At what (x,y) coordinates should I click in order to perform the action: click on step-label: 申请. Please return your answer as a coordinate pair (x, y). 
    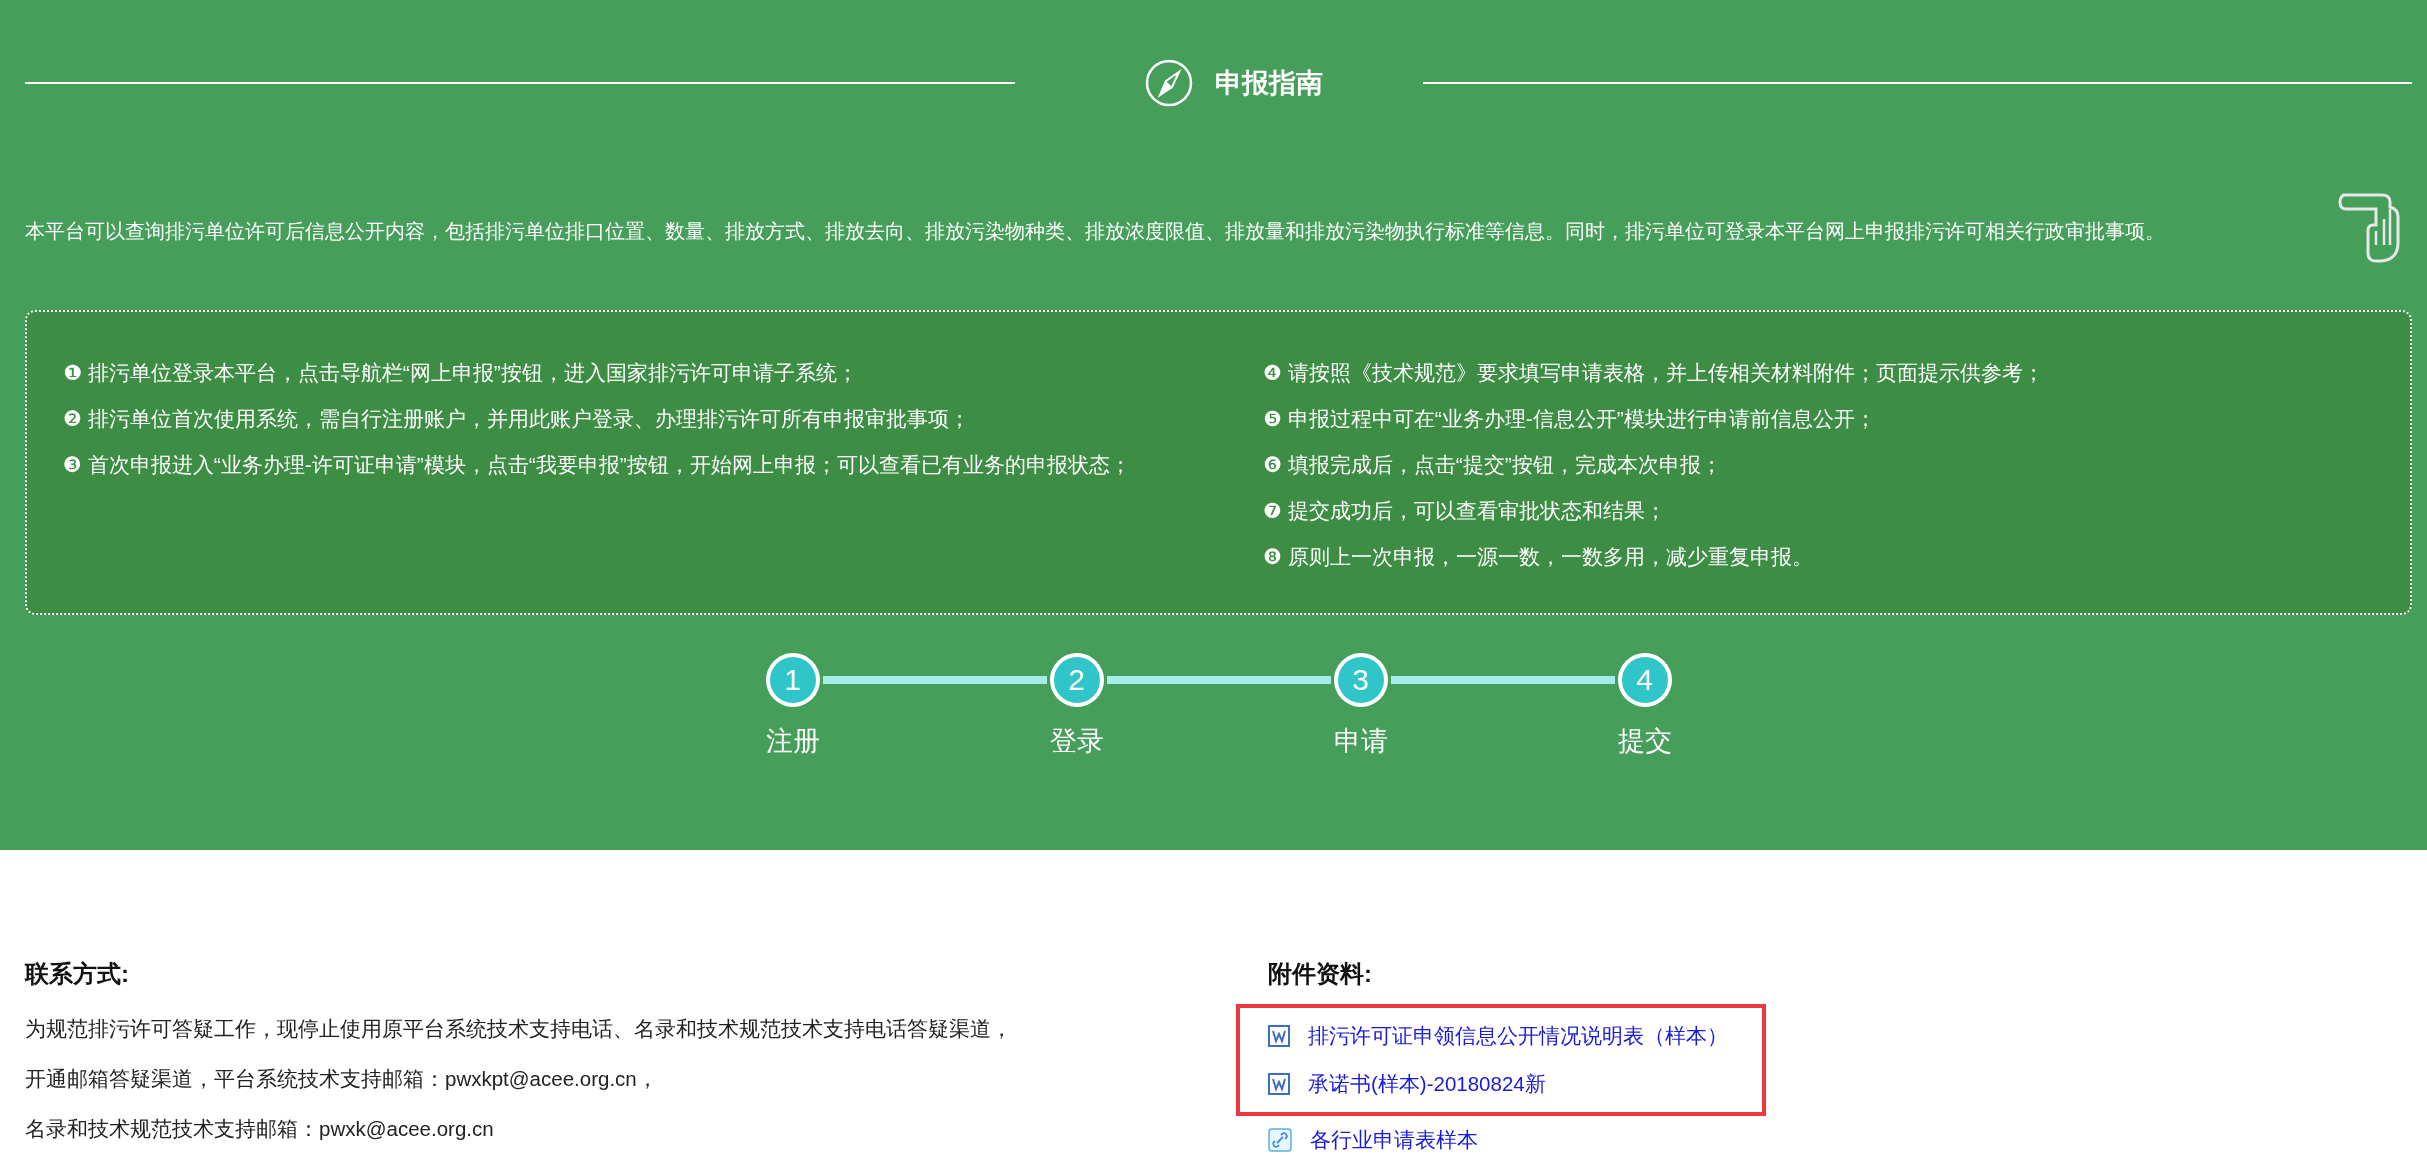
    Looking at the image, I should click on (1360, 741).